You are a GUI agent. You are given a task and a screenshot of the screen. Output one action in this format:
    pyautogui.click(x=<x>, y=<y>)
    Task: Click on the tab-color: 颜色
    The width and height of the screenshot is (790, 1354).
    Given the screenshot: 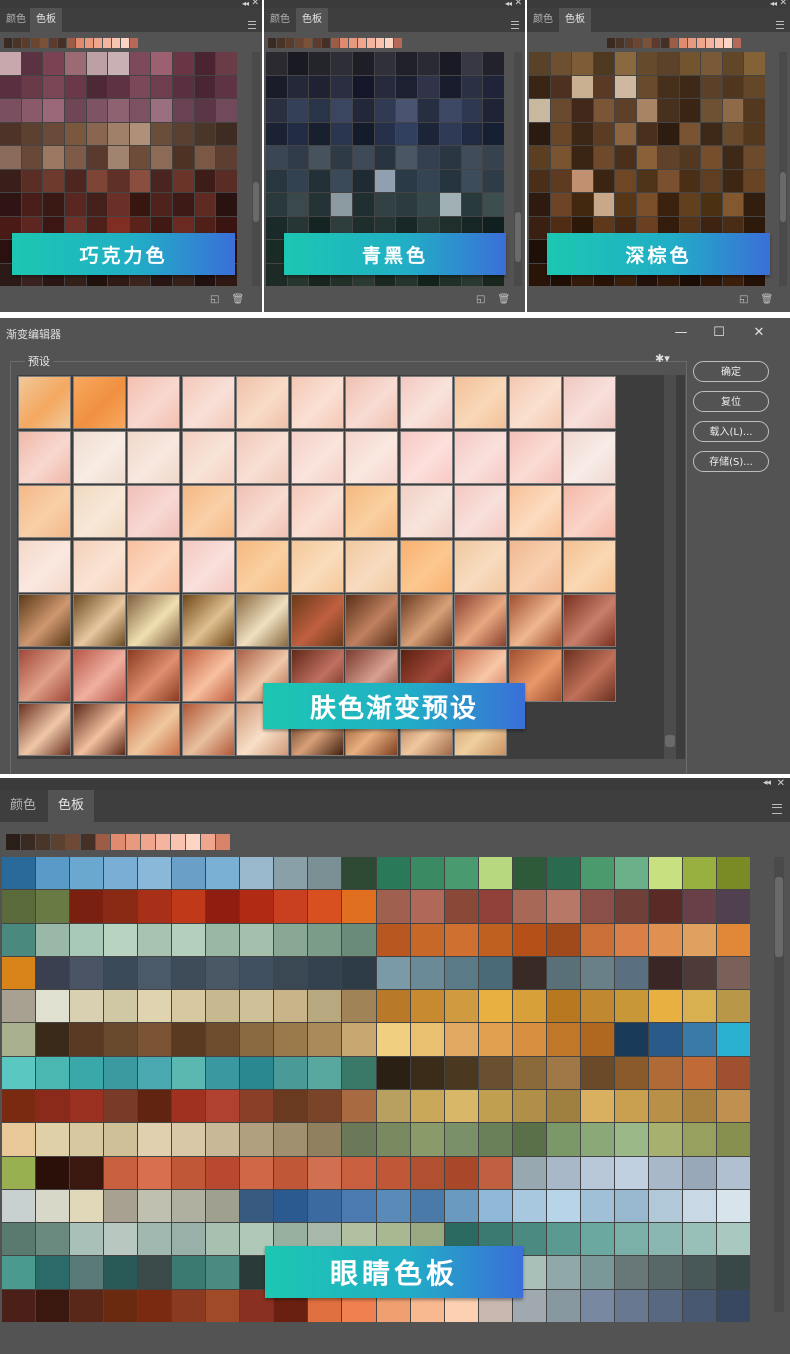 What is the action you would take?
    pyautogui.click(x=543, y=20)
    